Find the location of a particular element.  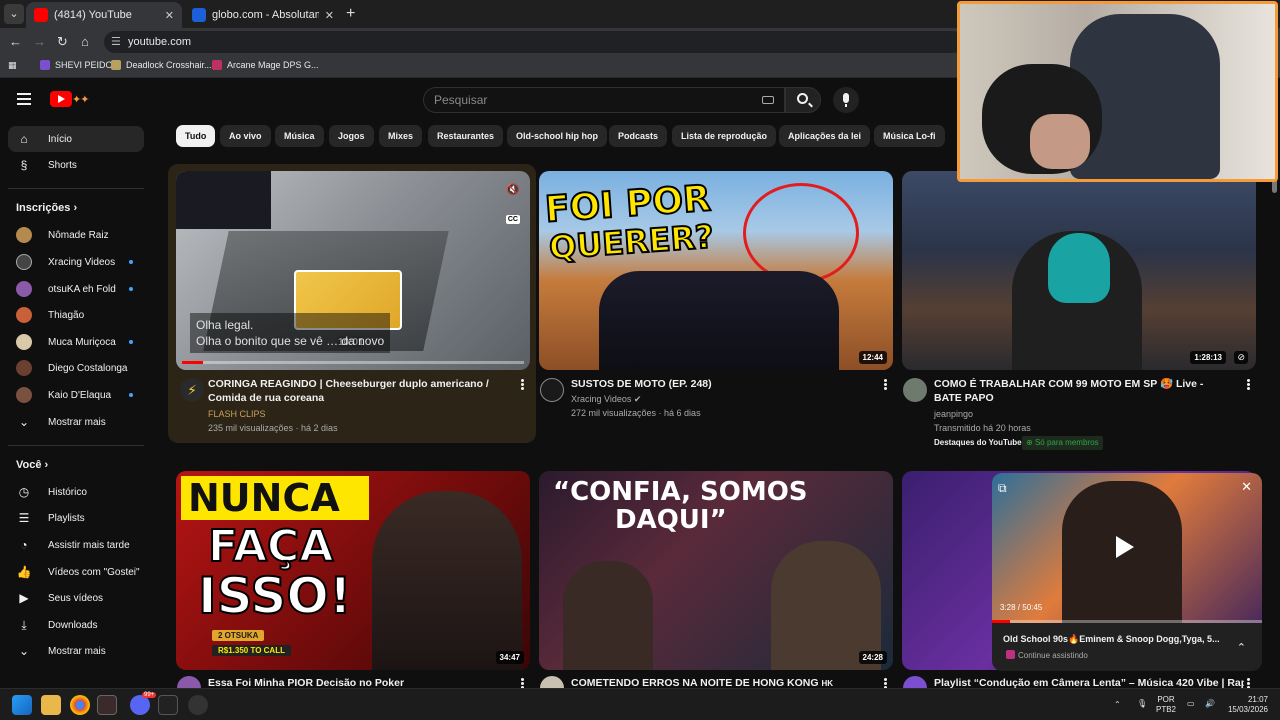

back-arrow-icon: ← is located at coordinates (15, 42).